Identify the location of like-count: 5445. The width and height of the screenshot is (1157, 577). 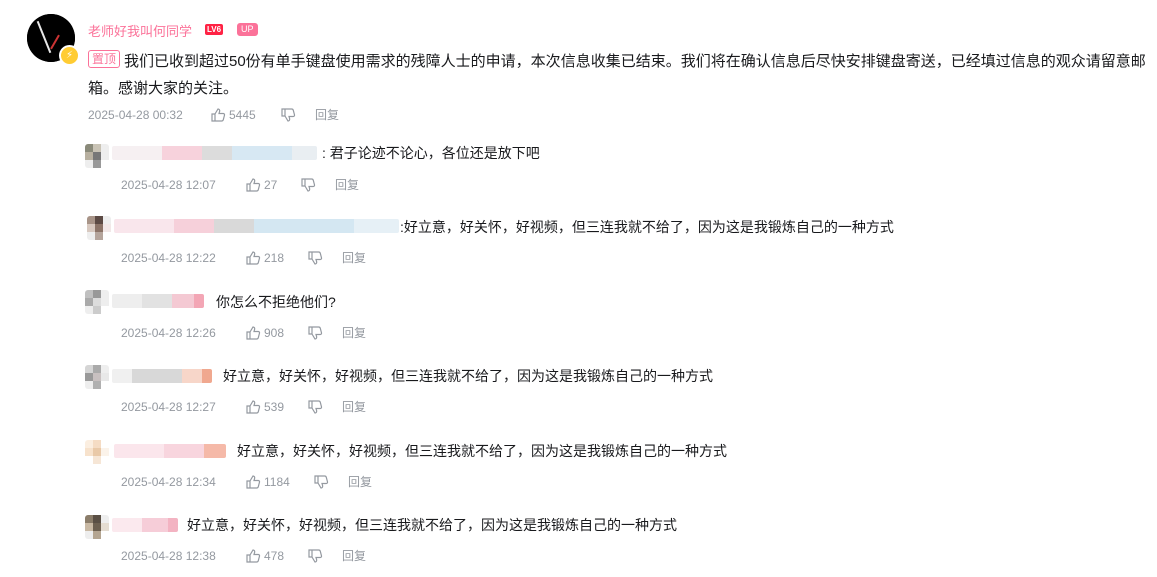
(242, 115).